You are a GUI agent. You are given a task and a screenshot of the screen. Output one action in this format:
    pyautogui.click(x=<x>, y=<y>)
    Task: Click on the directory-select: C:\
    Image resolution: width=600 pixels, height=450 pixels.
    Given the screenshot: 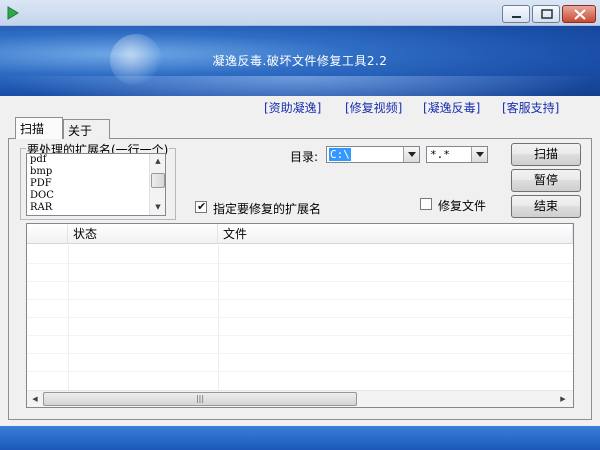 What is the action you would take?
    pyautogui.click(x=373, y=154)
    